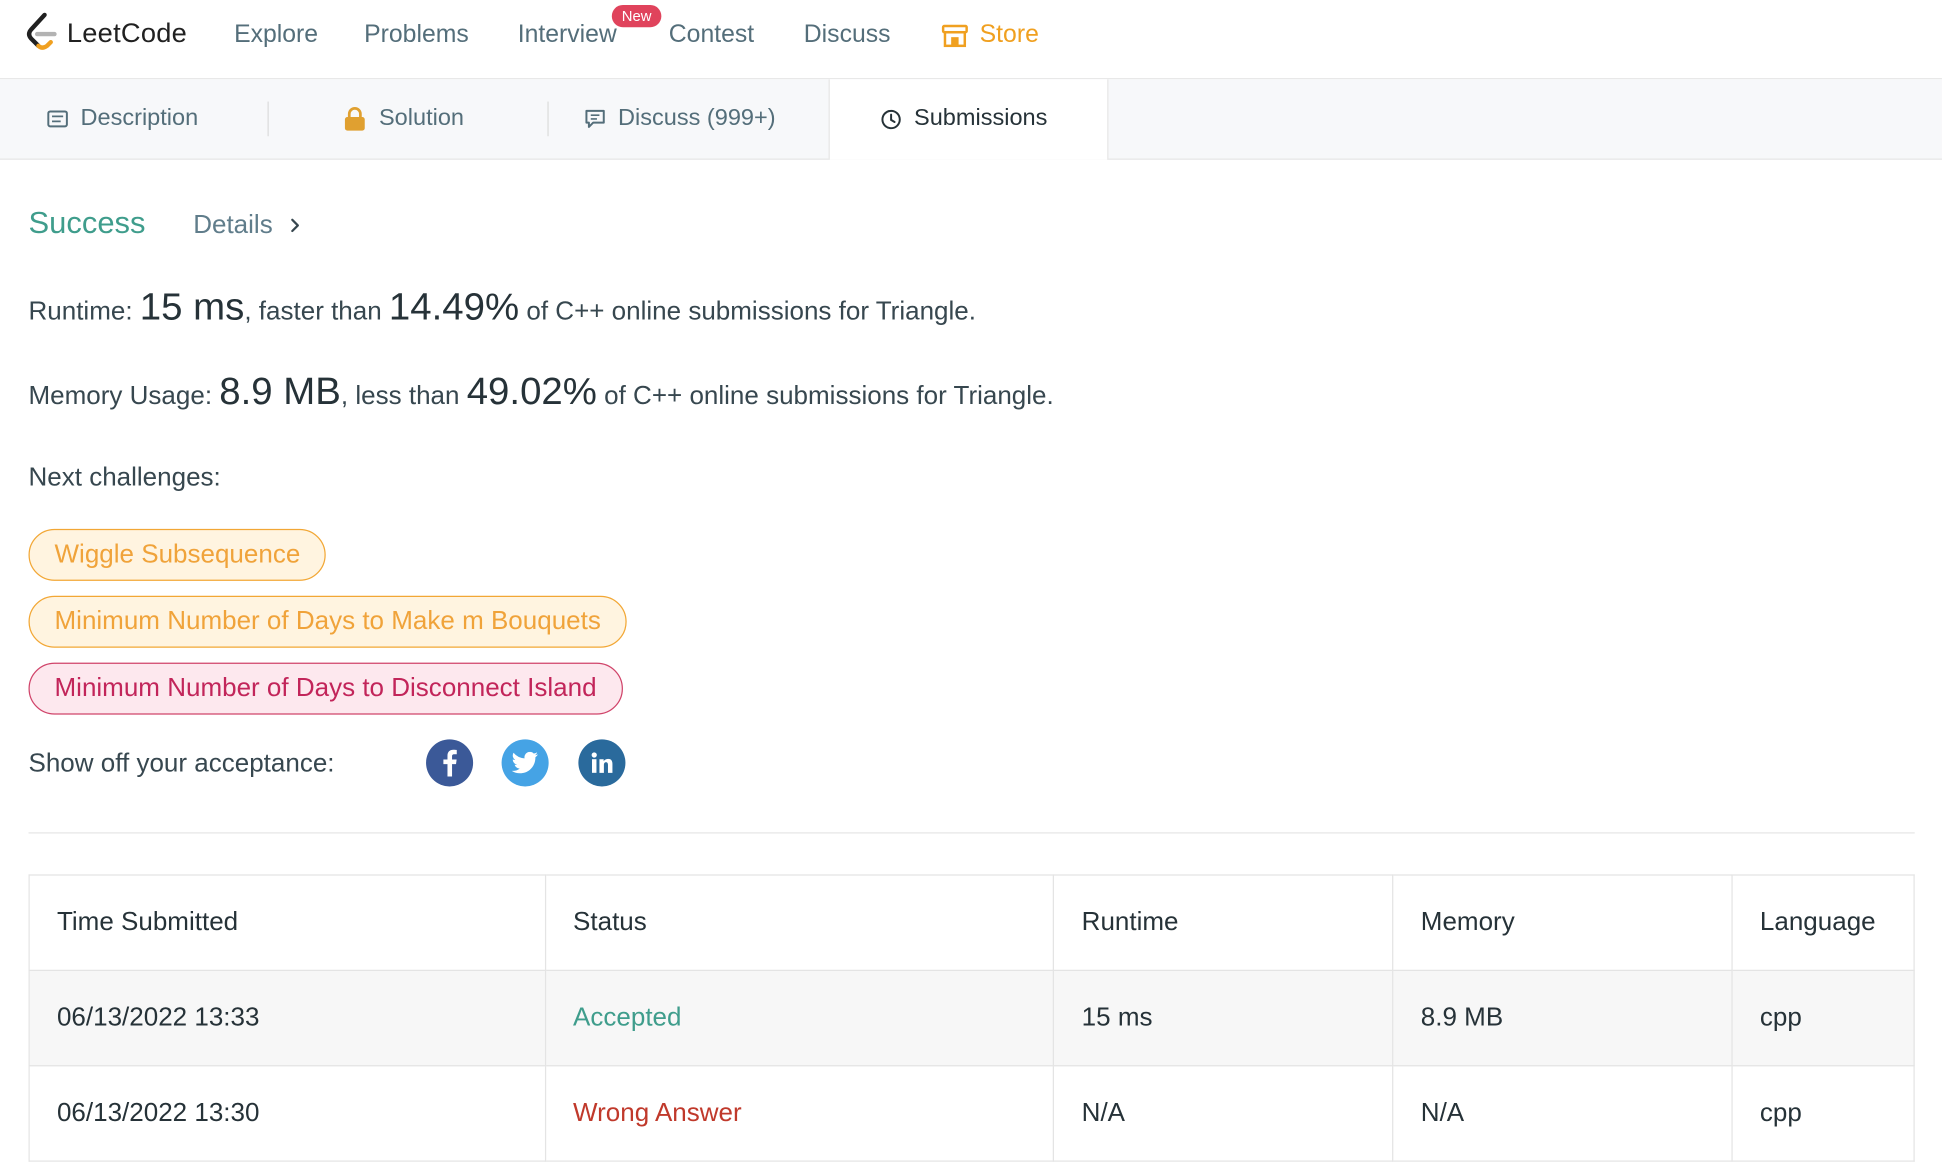  Describe the element at coordinates (127, 33) in the screenshot. I see `brand-name: LeetCode` at that location.